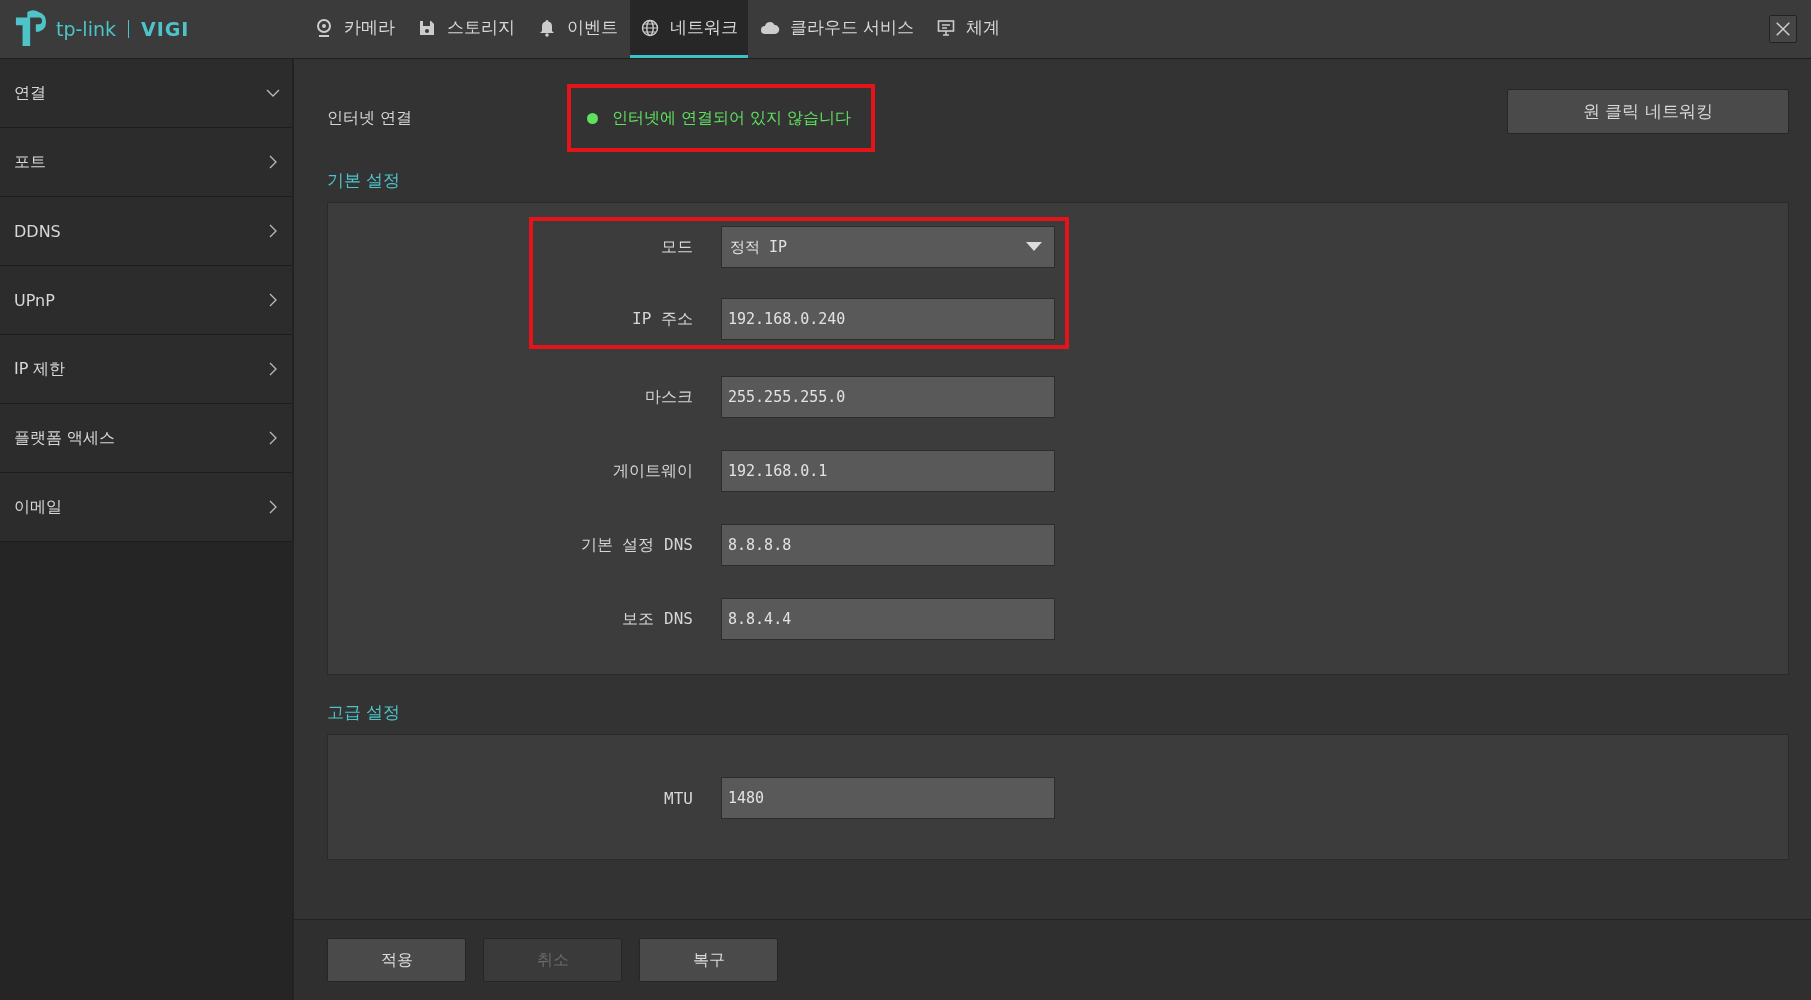 This screenshot has height=1000, width=1811. I want to click on close-icon, so click(1783, 29).